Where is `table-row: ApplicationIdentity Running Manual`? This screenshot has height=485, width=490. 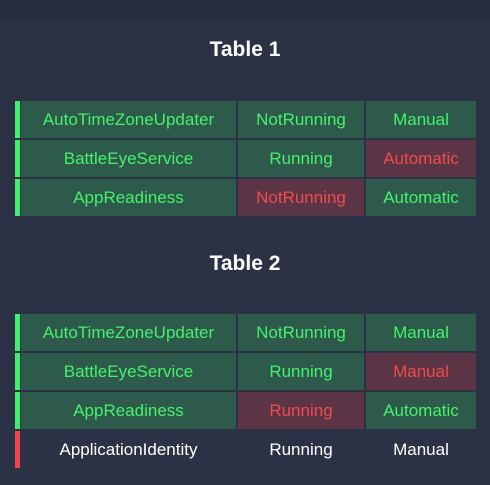 table-row: ApplicationIdentity Running Manual is located at coordinates (245, 449).